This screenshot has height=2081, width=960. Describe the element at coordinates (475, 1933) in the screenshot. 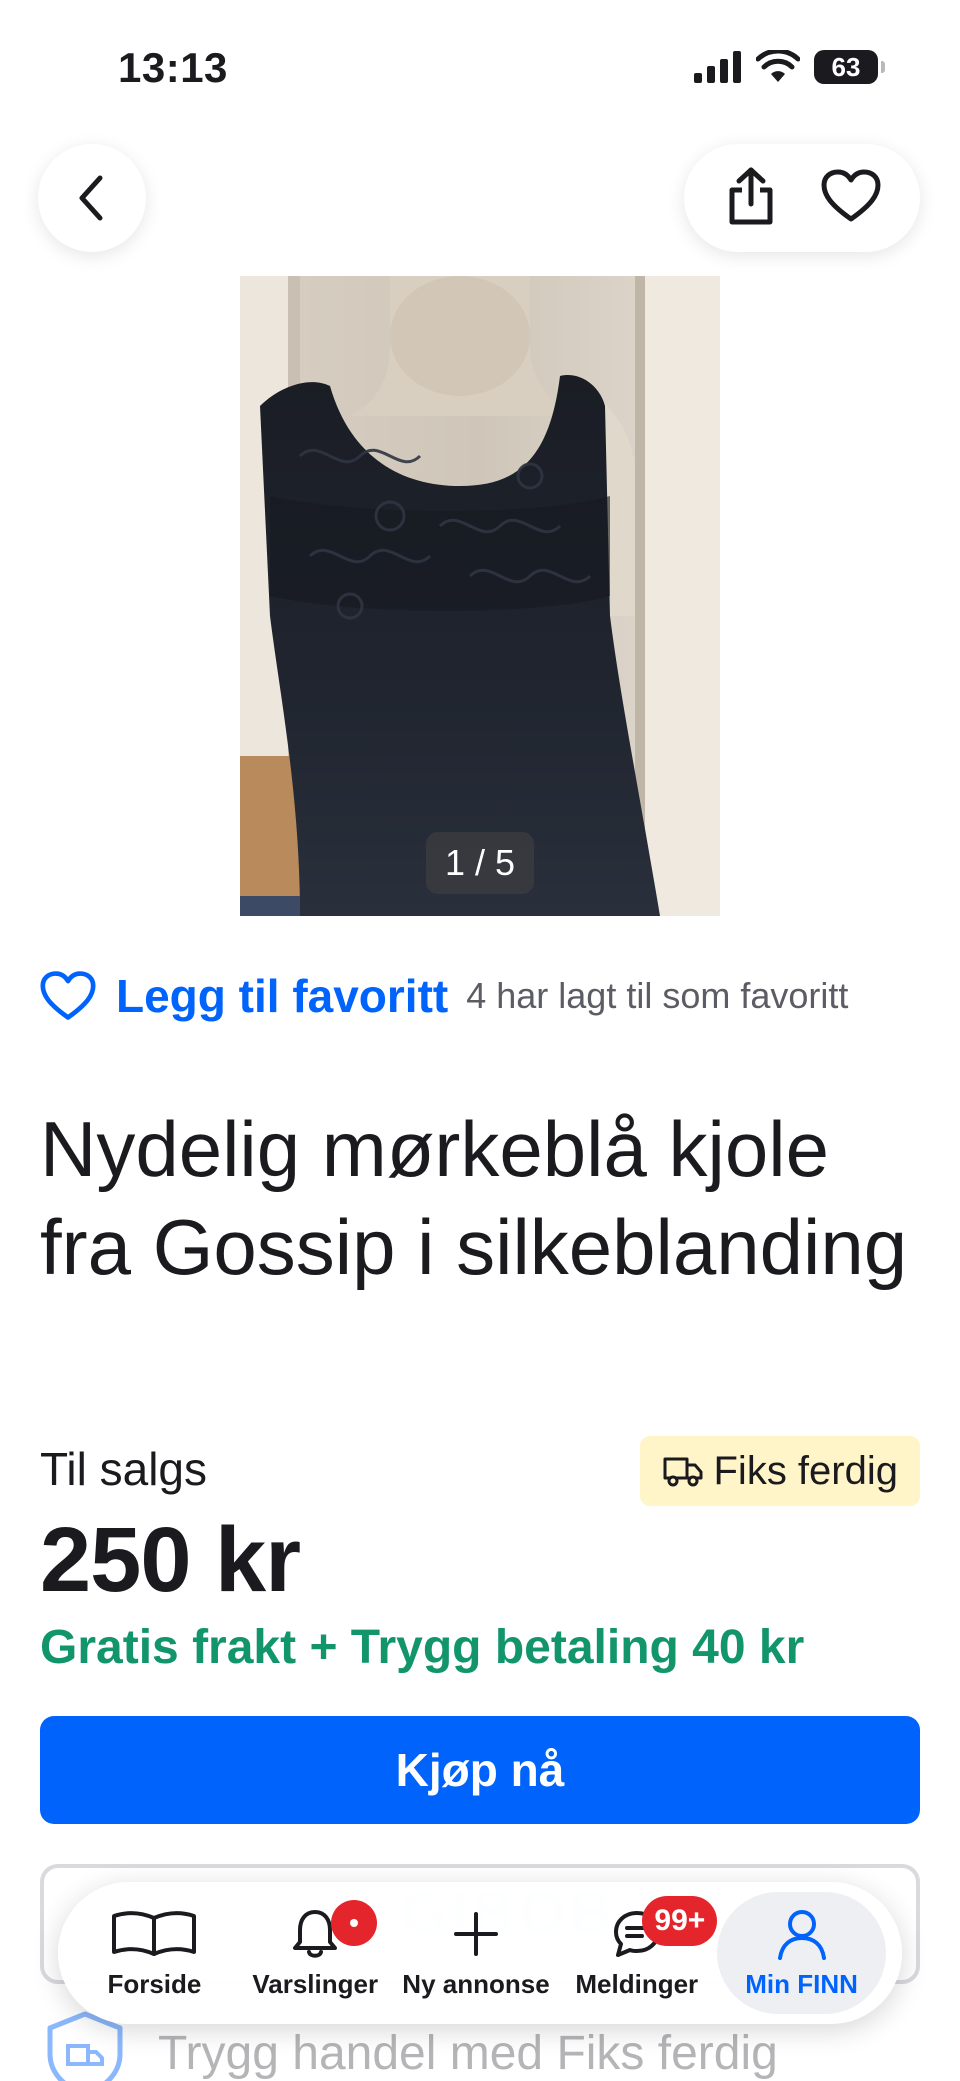

I see `plus-icon` at that location.